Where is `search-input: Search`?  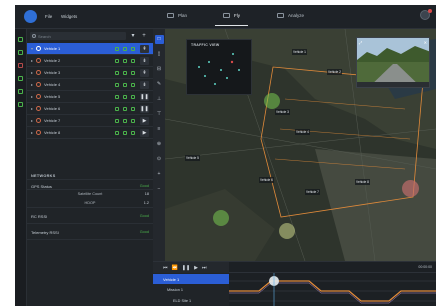
search-input: Search is located at coordinates (78, 36).